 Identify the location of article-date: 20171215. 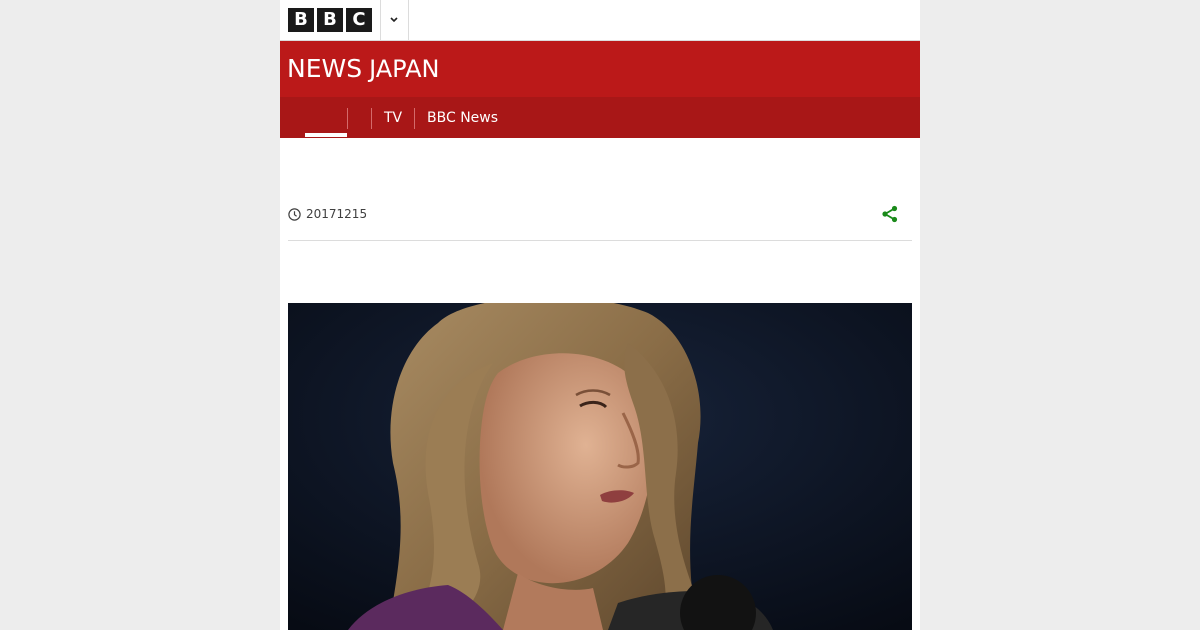
(337, 214).